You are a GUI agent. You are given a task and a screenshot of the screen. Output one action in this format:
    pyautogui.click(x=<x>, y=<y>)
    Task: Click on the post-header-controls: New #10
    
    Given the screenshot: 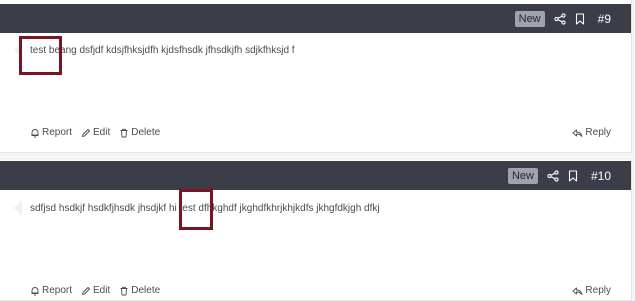 What is the action you would take?
    pyautogui.click(x=559, y=175)
    